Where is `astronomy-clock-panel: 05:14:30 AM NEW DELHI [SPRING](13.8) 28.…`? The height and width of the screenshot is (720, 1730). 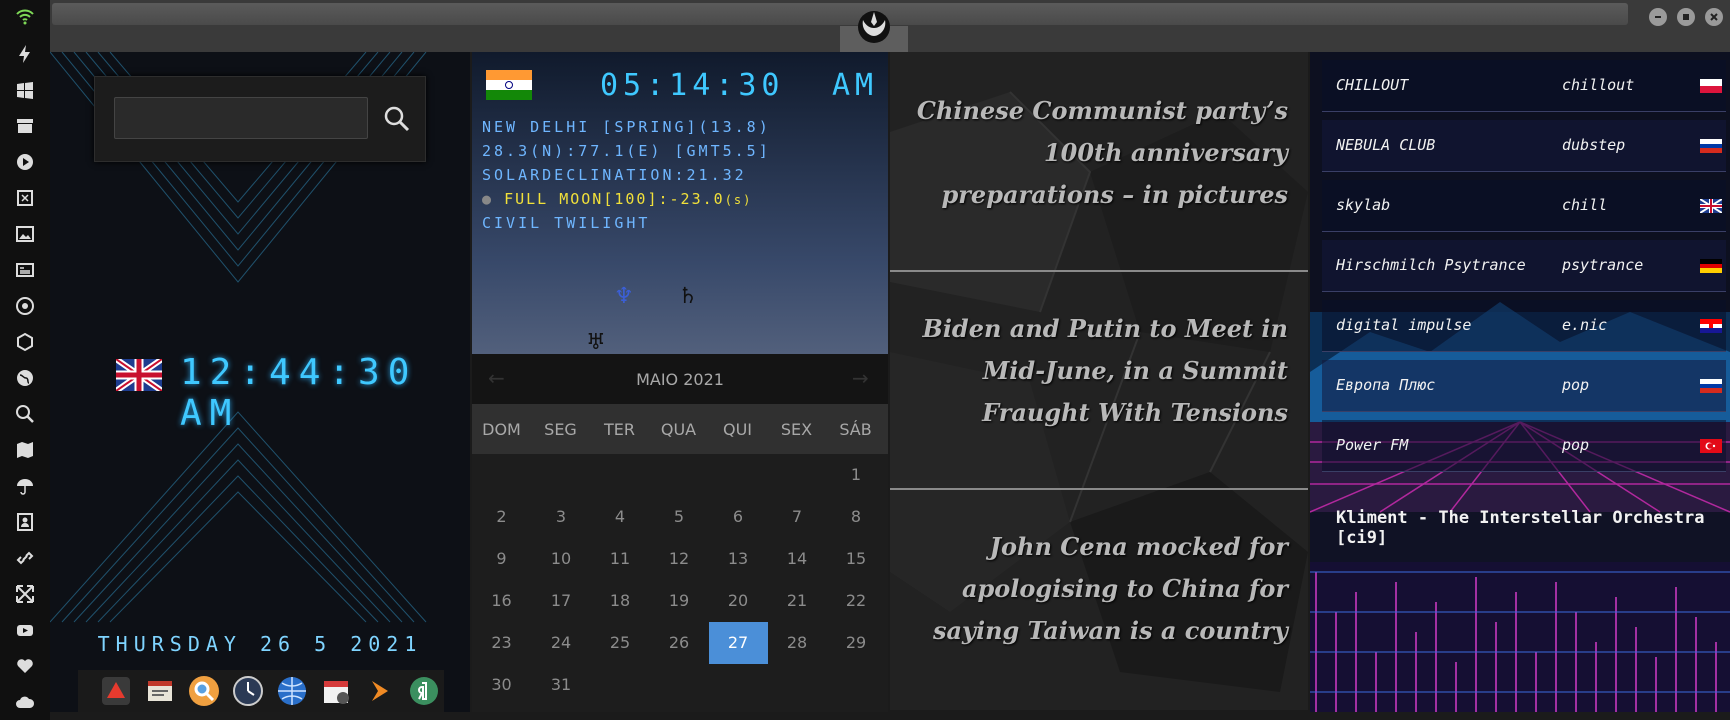
astronomy-clock-panel: 05:14:30 AM NEW DELHI [SPRING](13.8) 28.… is located at coordinates (680, 203).